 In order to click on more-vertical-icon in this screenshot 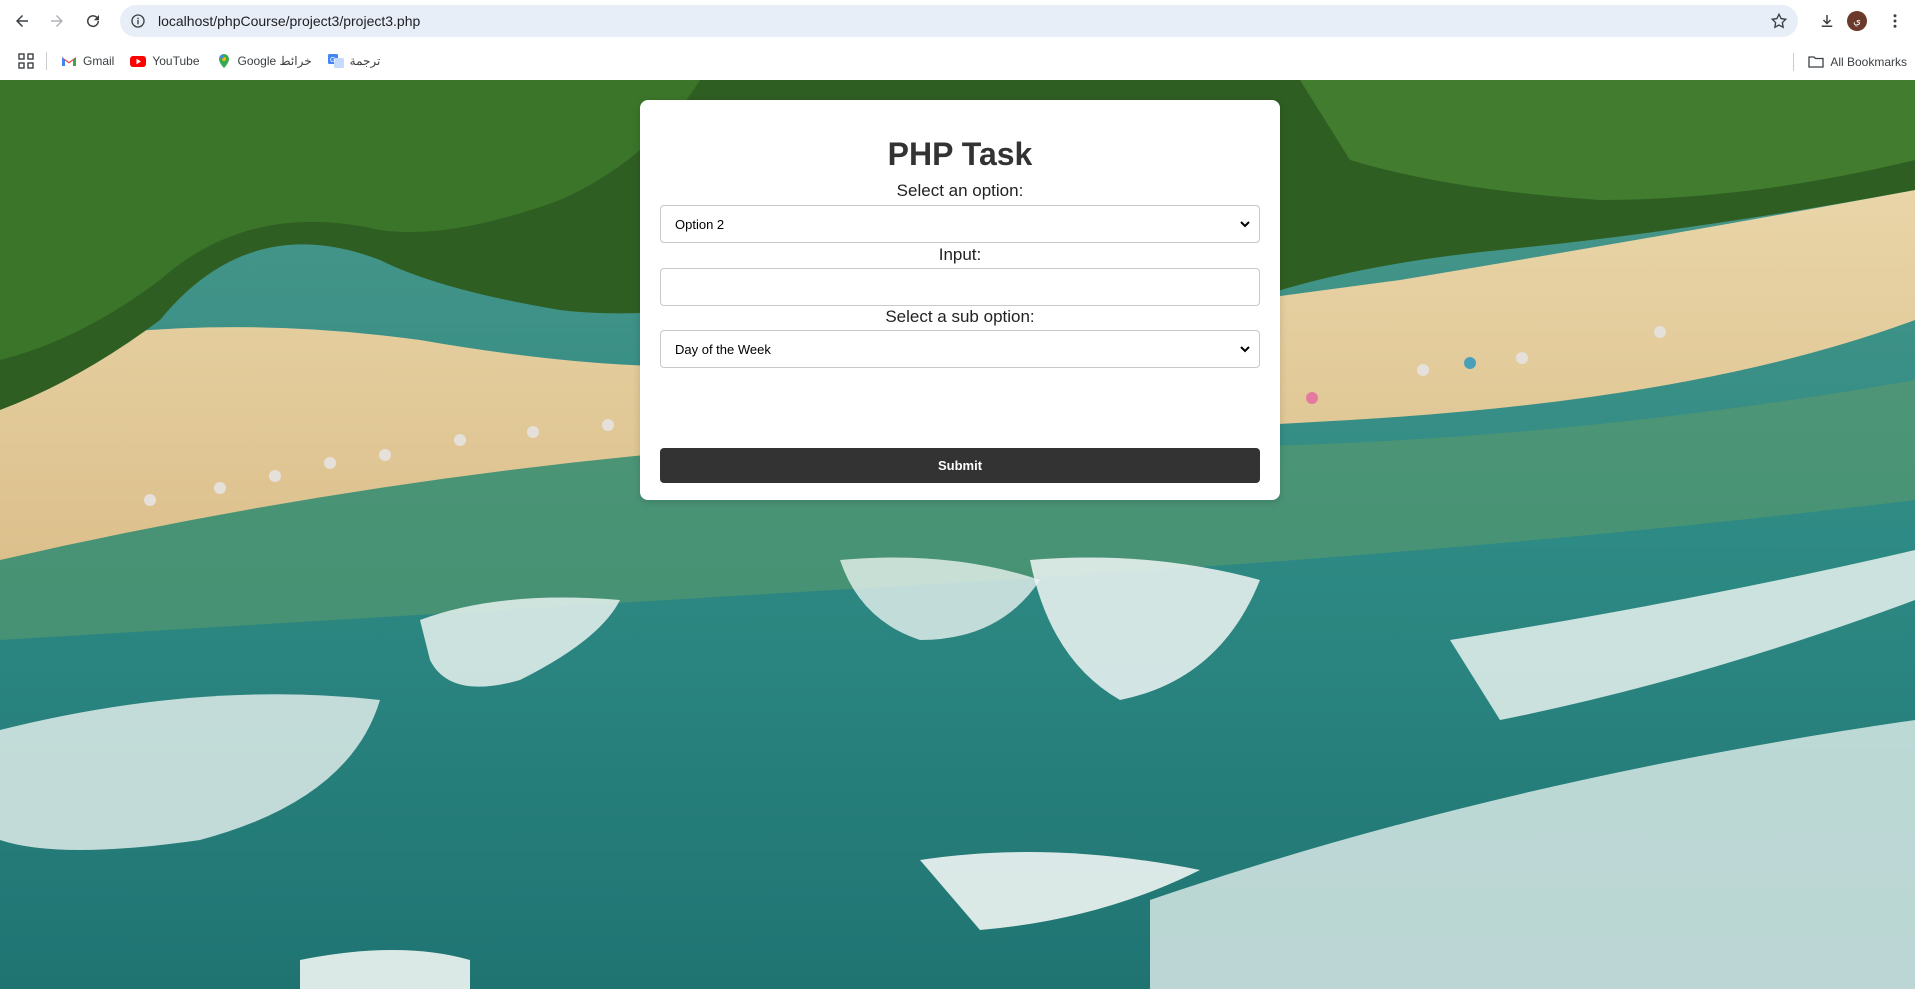, I will do `click(1895, 21)`.